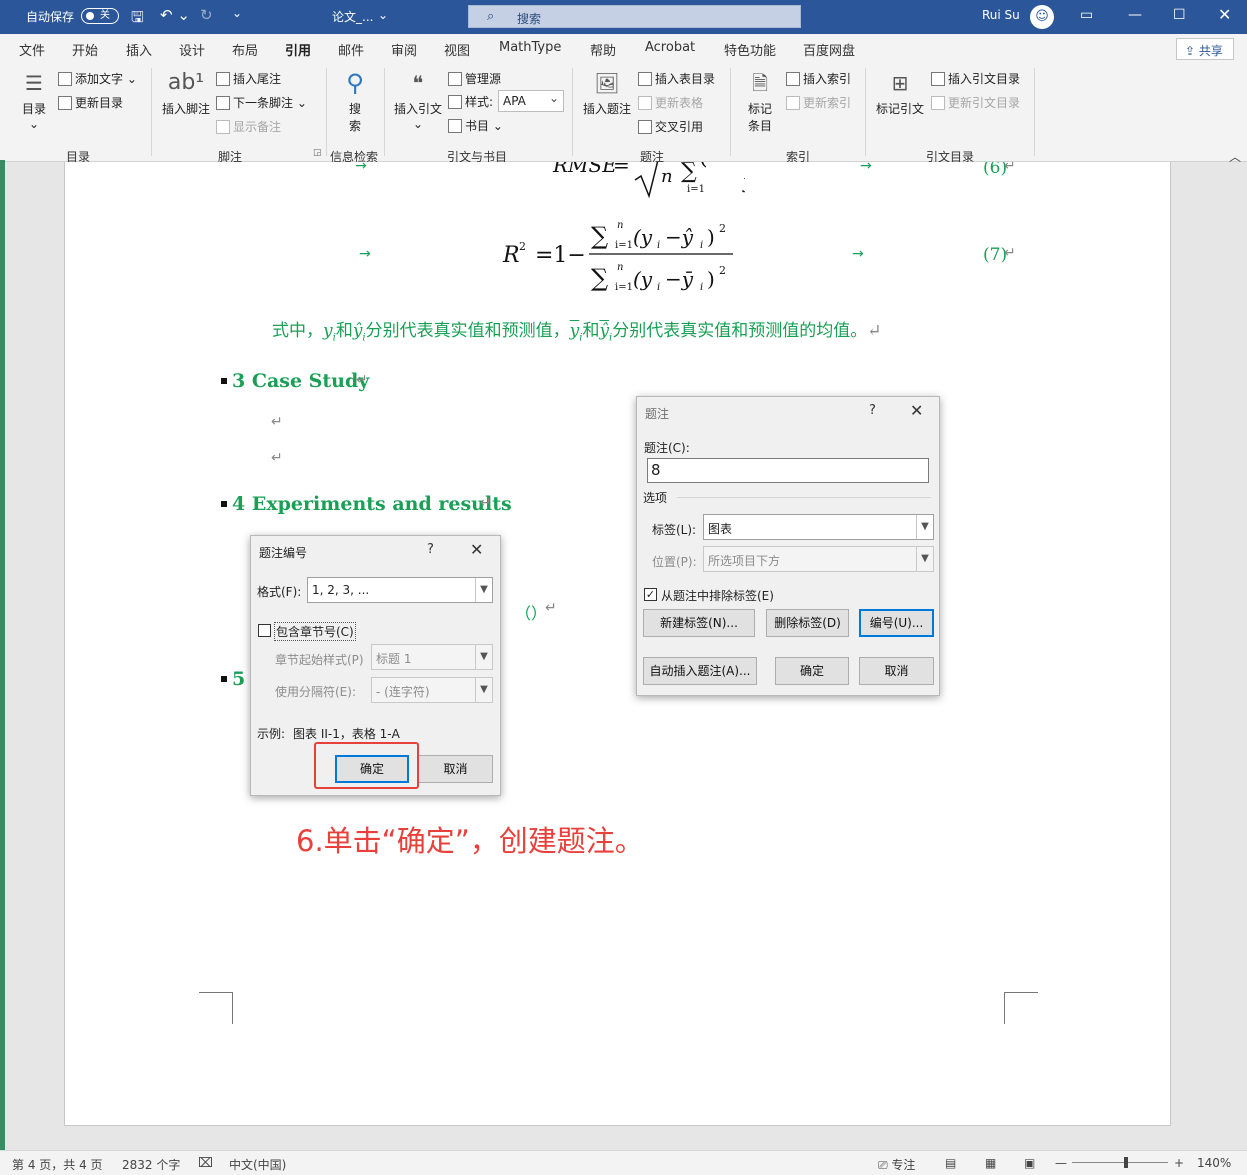  What do you see at coordinates (984, 103) in the screenshot?
I see `update-toa-label: 更新引文目录` at bounding box center [984, 103].